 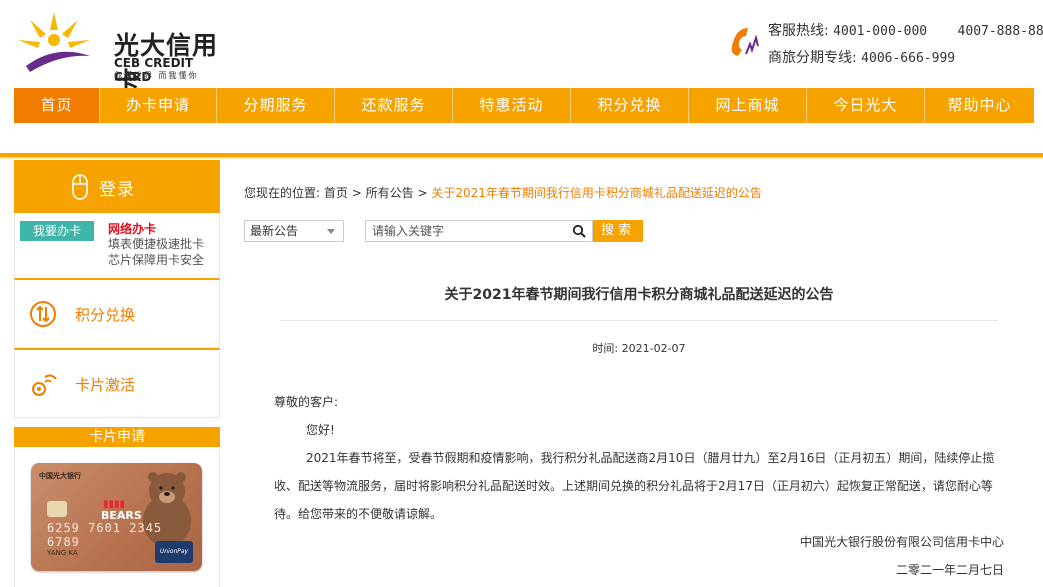 I want to click on service-hotline-number-1: 4001-000-000, so click(x=880, y=31).